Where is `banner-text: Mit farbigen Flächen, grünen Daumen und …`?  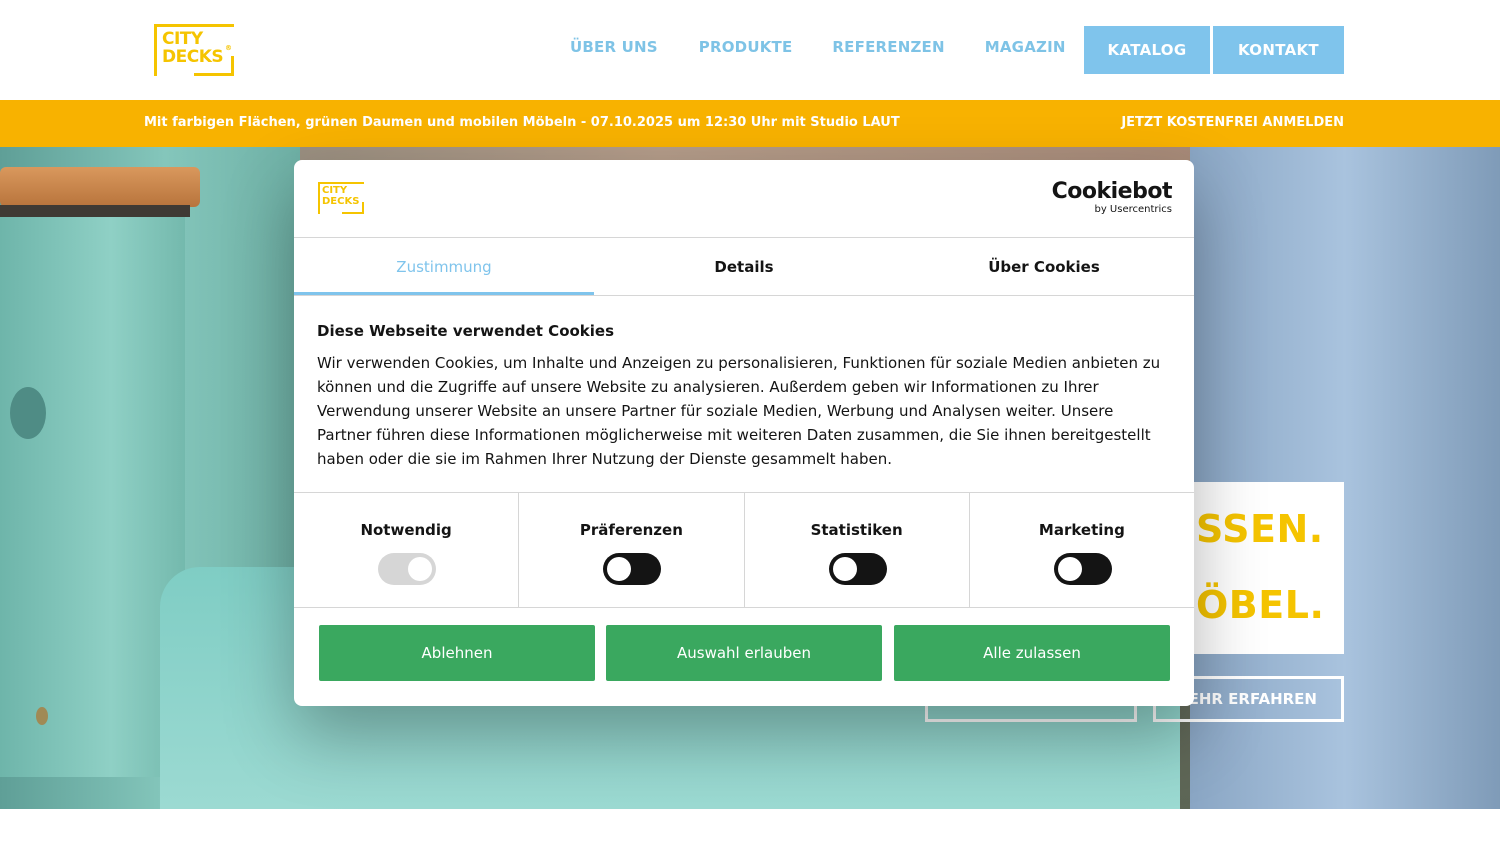
banner-text: Mit farbigen Flächen, grünen Daumen und … is located at coordinates (522, 122).